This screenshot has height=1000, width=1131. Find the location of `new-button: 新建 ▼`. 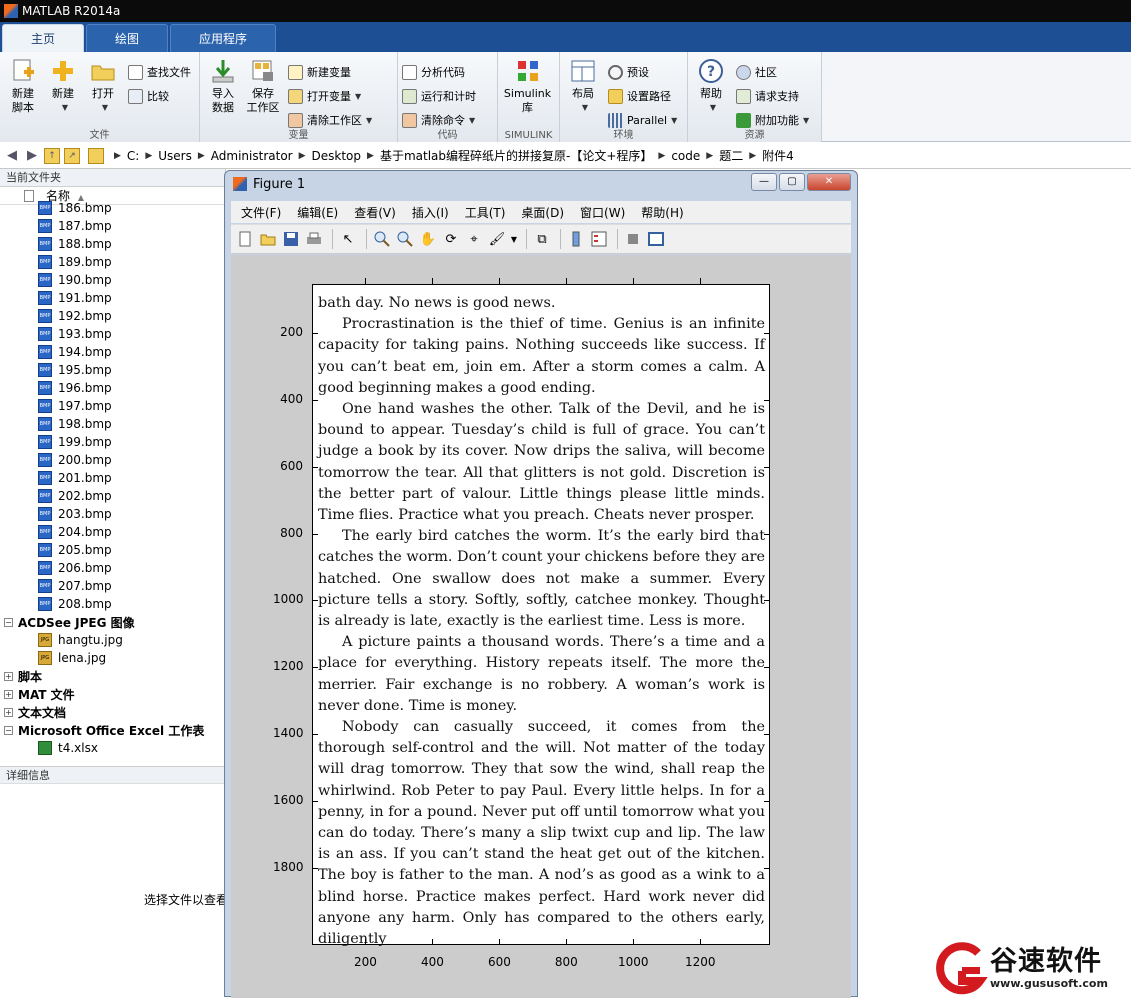

new-button: 新建 ▼ is located at coordinates (63, 85).